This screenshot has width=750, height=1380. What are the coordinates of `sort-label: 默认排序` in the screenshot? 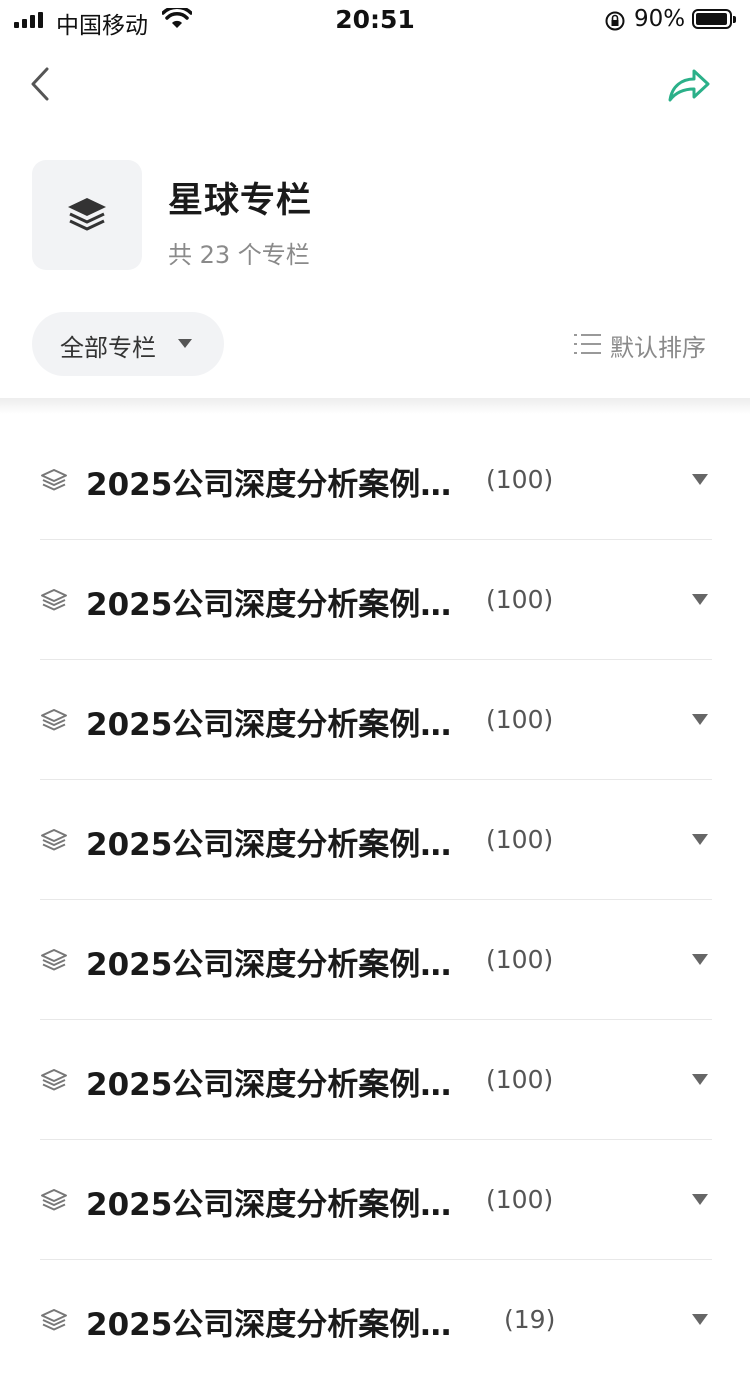 It's located at (658, 348).